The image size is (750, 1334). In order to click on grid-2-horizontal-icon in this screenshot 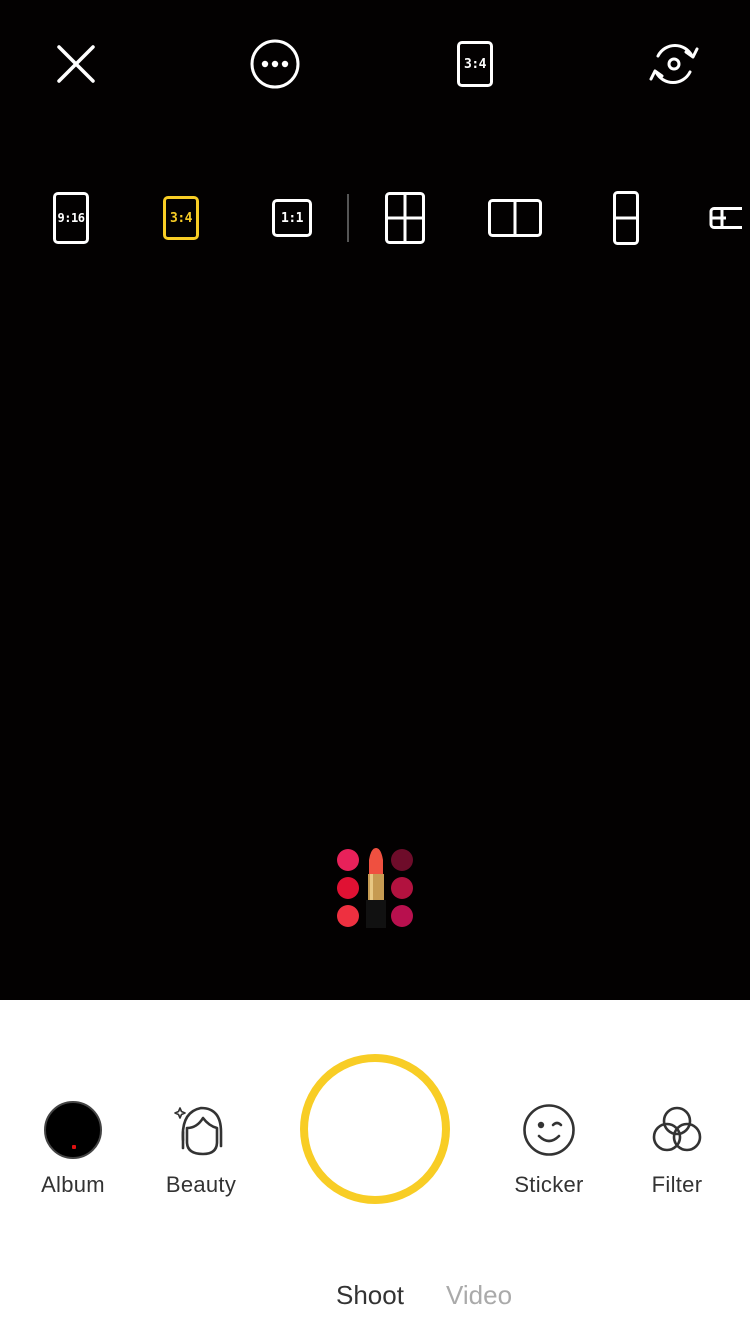, I will do `click(515, 218)`.